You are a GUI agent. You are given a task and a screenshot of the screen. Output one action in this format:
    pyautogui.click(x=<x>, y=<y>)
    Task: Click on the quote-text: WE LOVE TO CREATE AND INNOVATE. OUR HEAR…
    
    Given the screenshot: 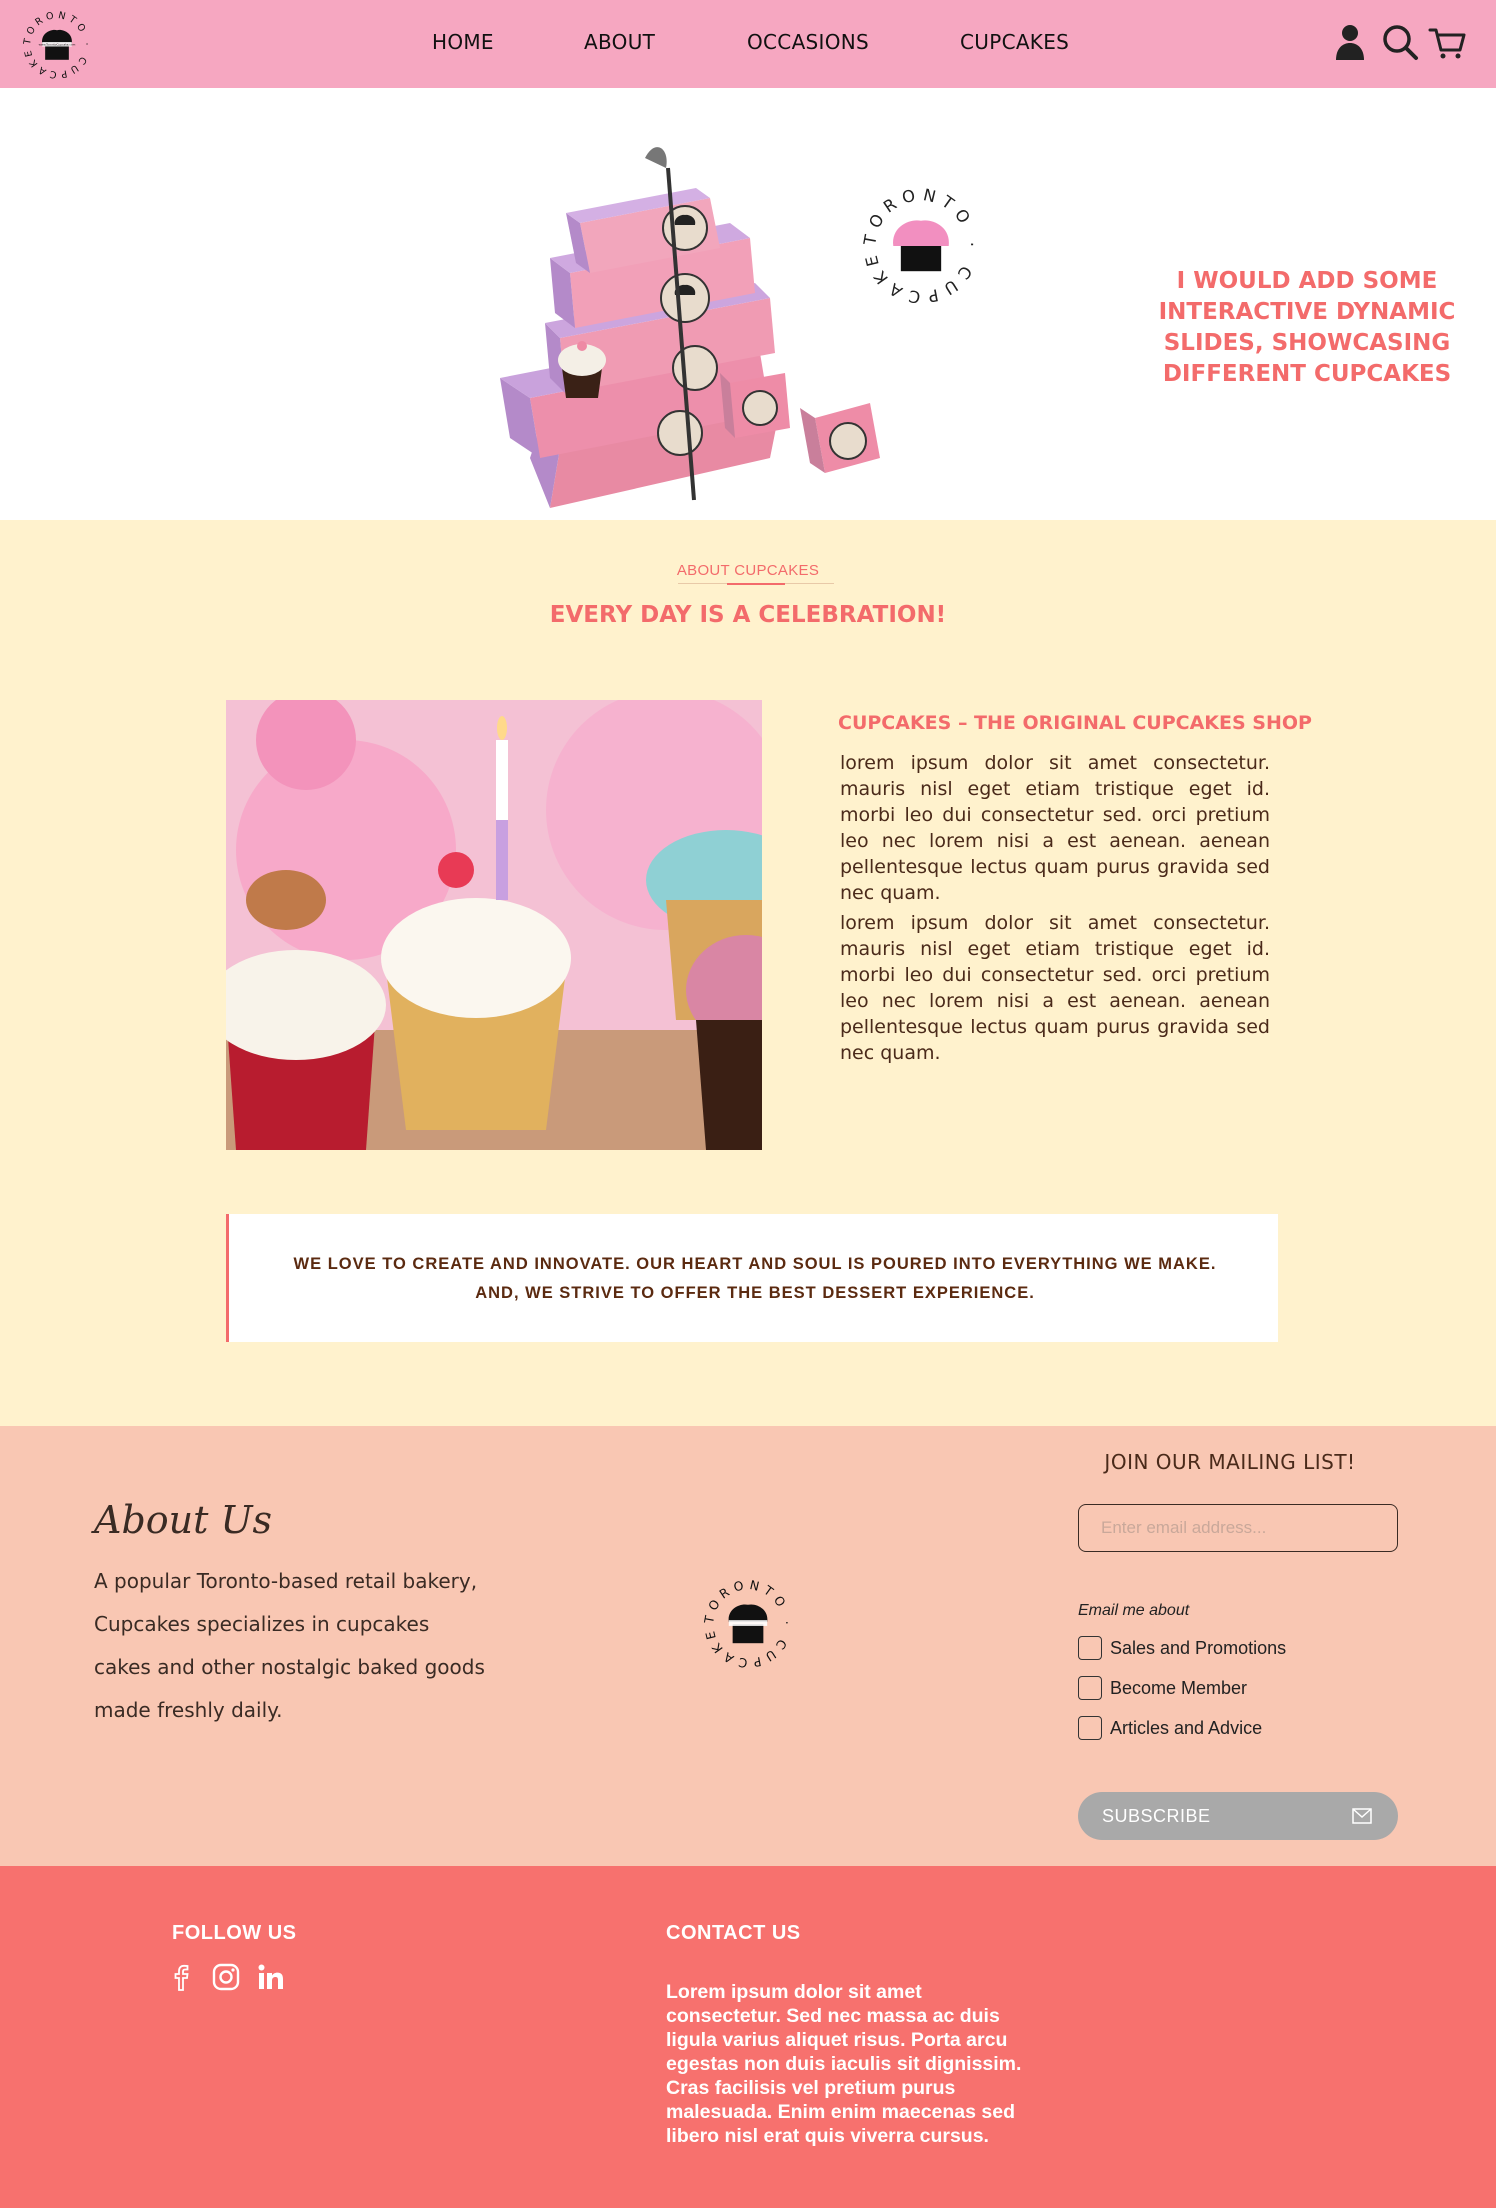 What is the action you would take?
    pyautogui.click(x=755, y=1279)
    